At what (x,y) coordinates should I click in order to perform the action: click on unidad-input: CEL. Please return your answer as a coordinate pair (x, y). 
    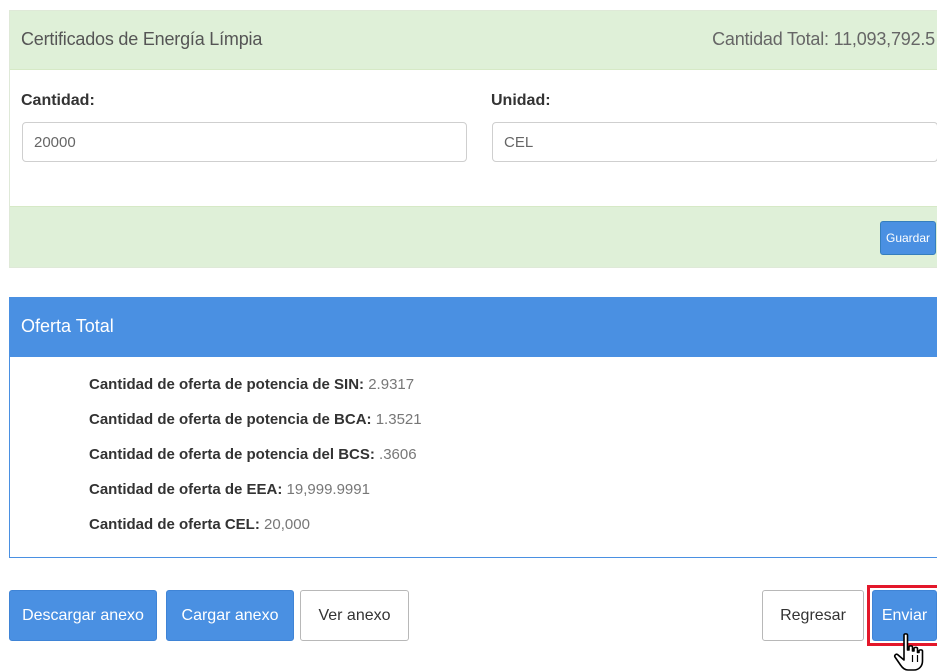
    Looking at the image, I should click on (714, 142).